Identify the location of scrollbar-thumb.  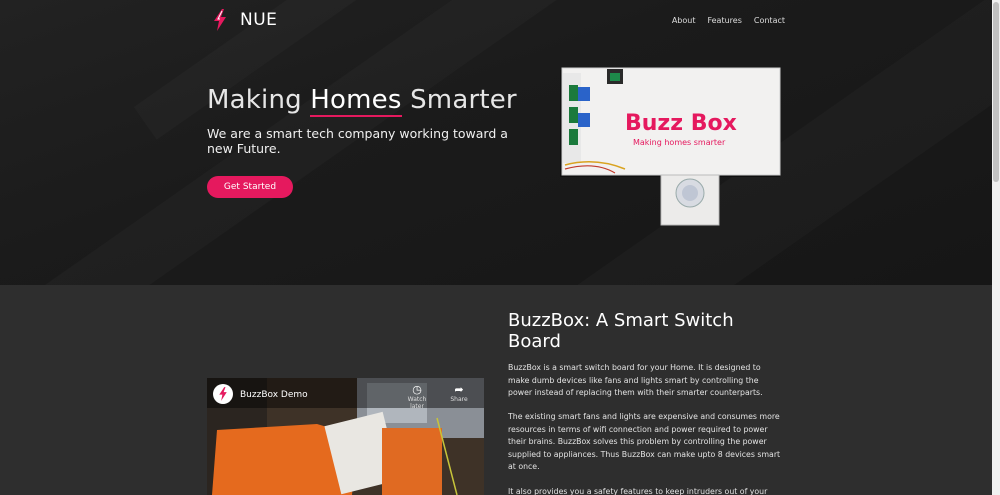
(996, 92).